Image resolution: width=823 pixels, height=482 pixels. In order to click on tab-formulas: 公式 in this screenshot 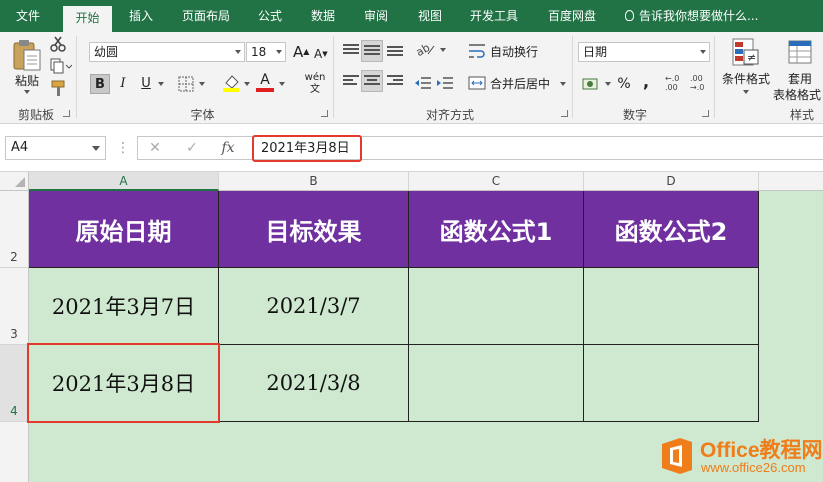, I will do `click(270, 16)`.